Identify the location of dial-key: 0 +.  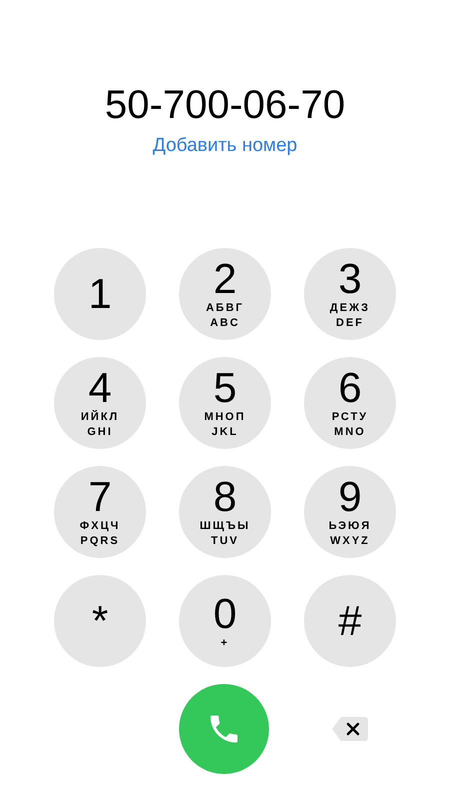
(225, 621).